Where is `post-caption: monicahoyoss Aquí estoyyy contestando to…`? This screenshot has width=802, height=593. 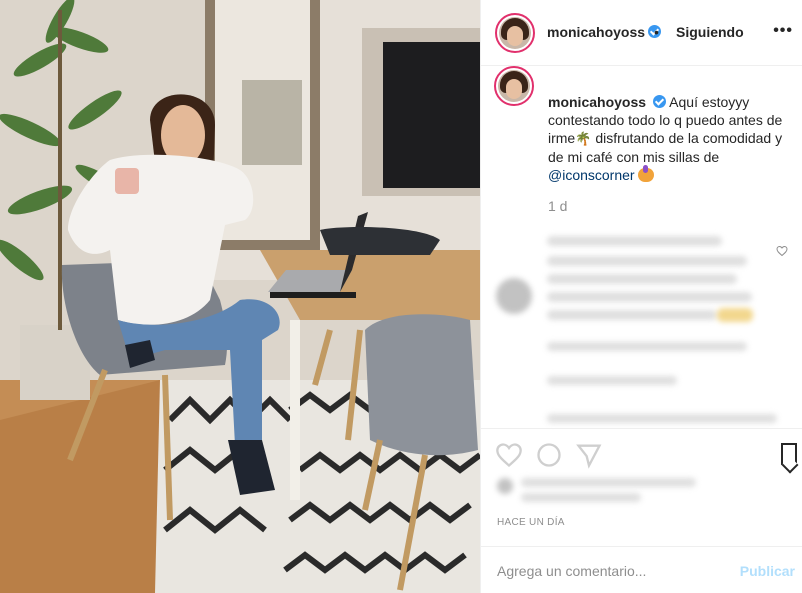 post-caption: monicahoyoss Aquí estoyyy contestando to… is located at coordinates (672, 138).